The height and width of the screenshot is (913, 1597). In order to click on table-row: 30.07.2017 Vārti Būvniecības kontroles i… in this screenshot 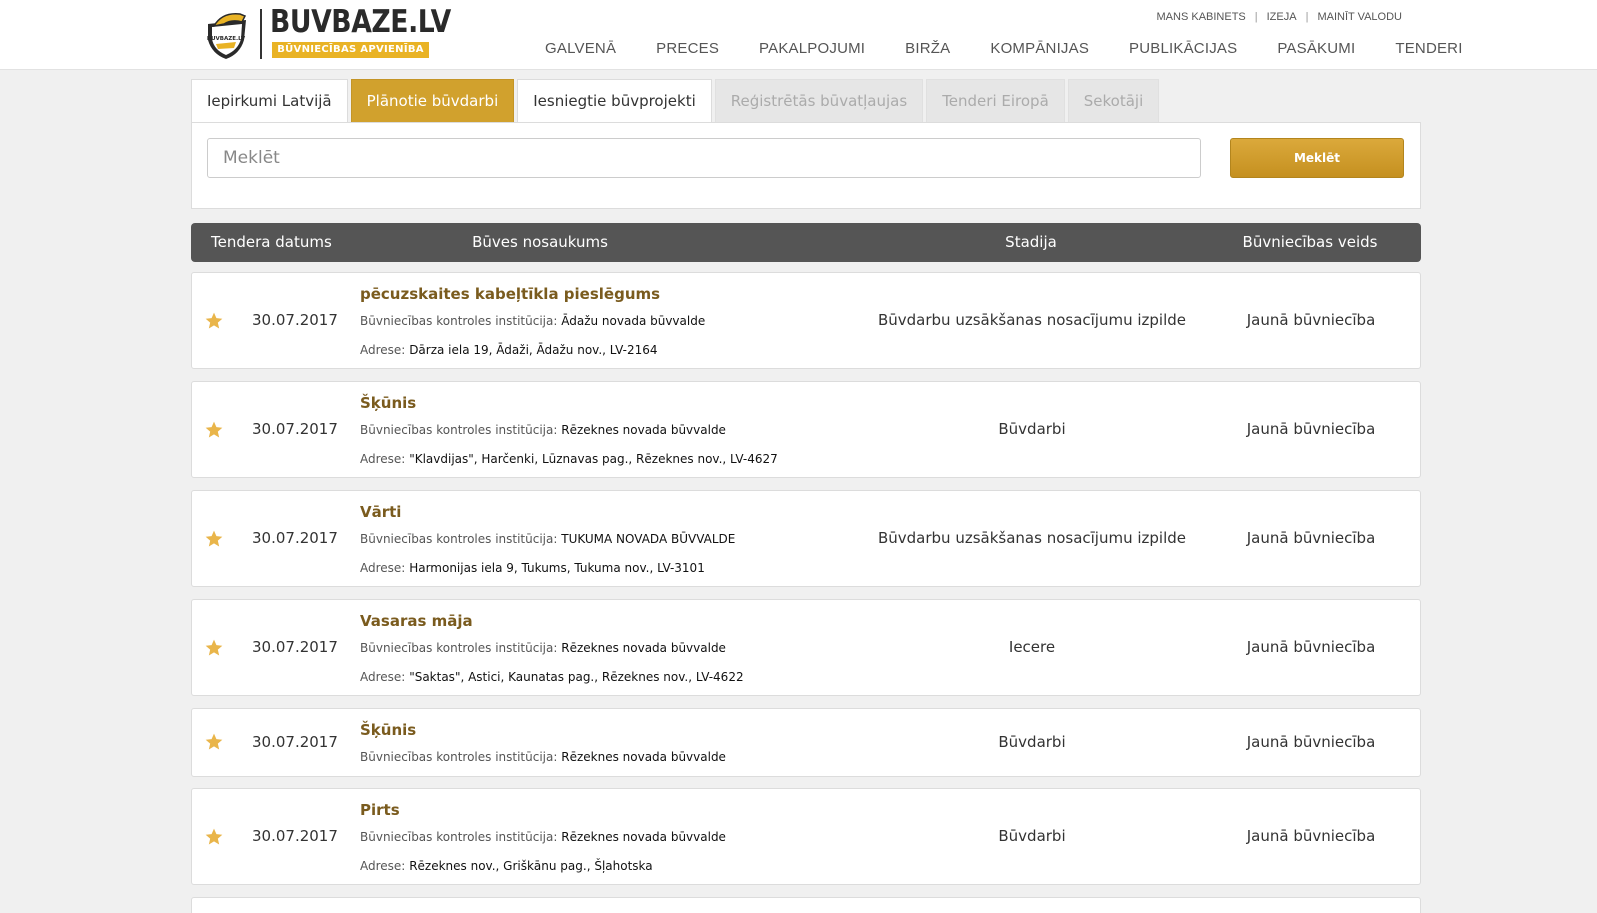, I will do `click(806, 538)`.